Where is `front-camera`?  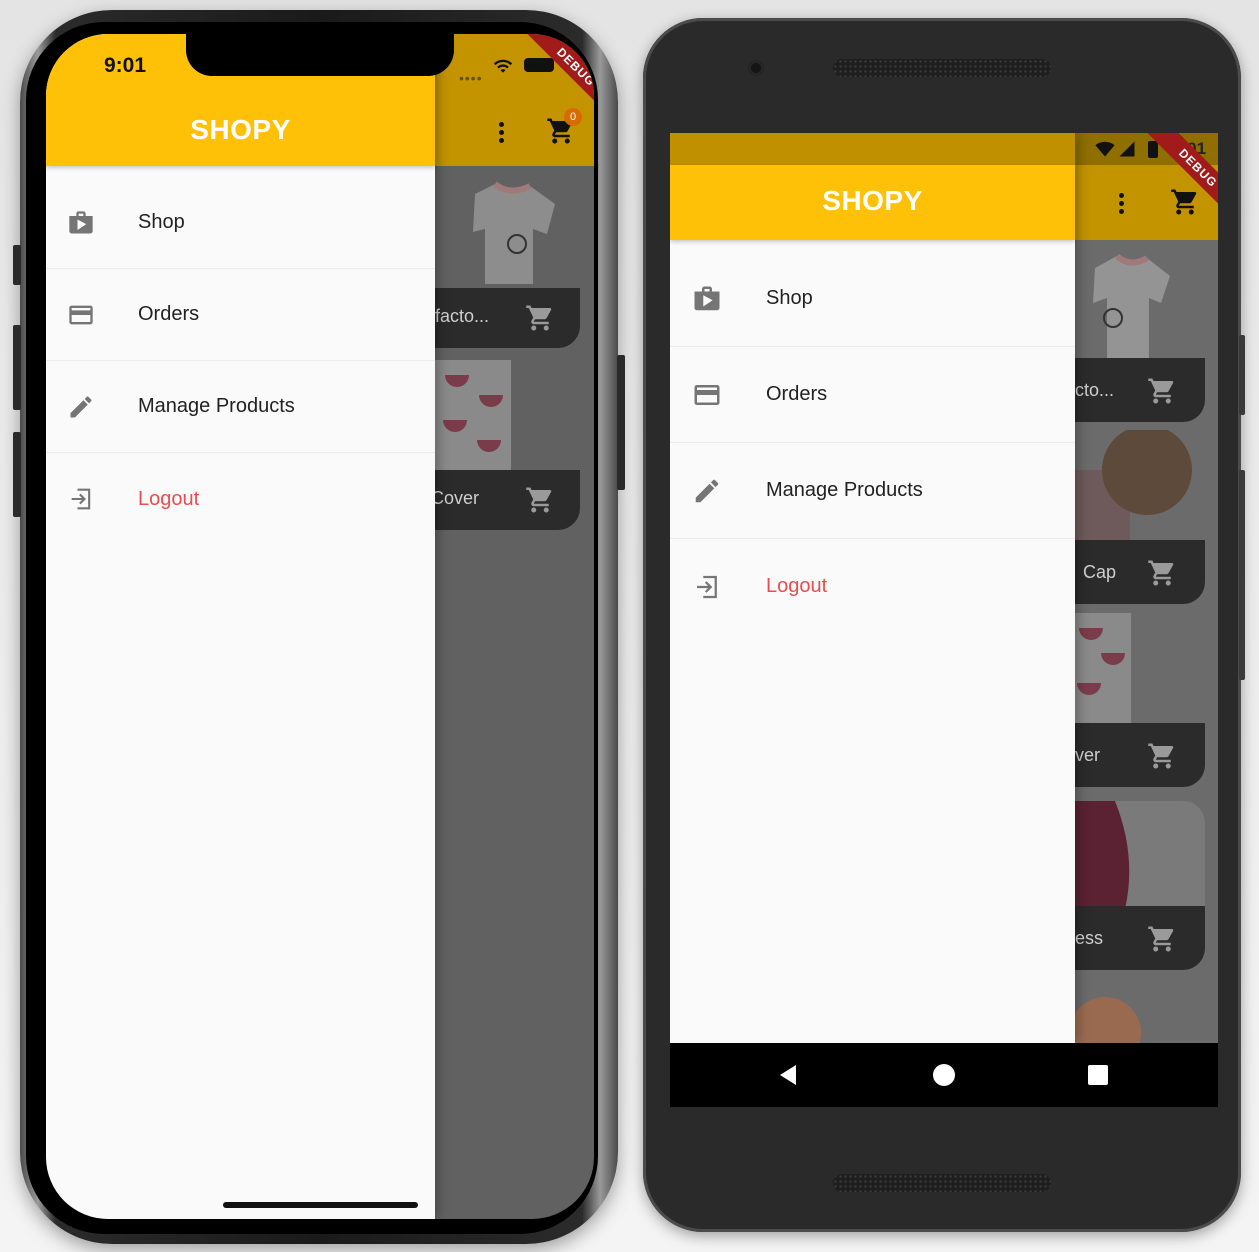
front-camera is located at coordinates (756, 68).